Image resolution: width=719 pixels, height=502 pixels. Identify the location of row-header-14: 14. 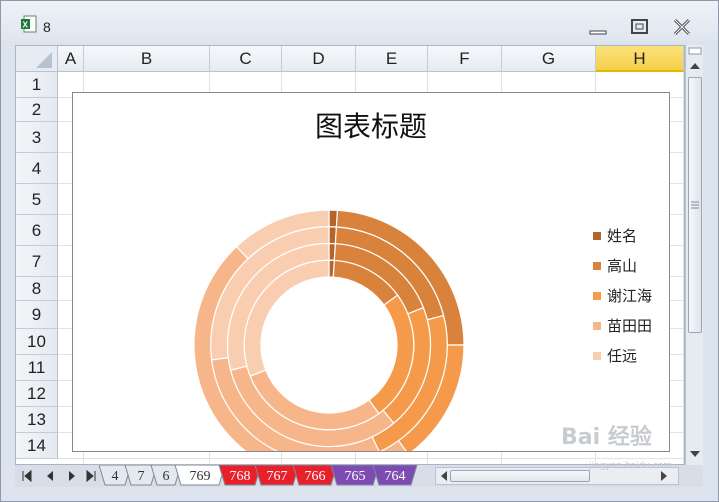
(37, 446).